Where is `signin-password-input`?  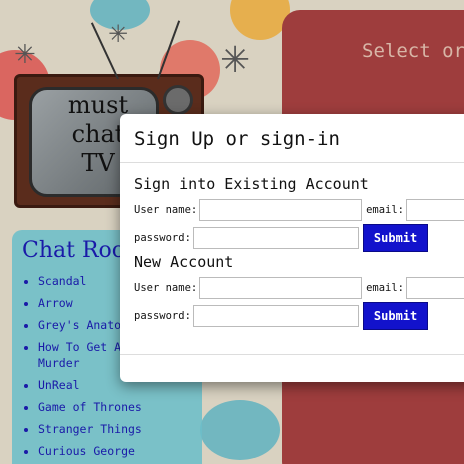
signin-password-input is located at coordinates (275, 238).